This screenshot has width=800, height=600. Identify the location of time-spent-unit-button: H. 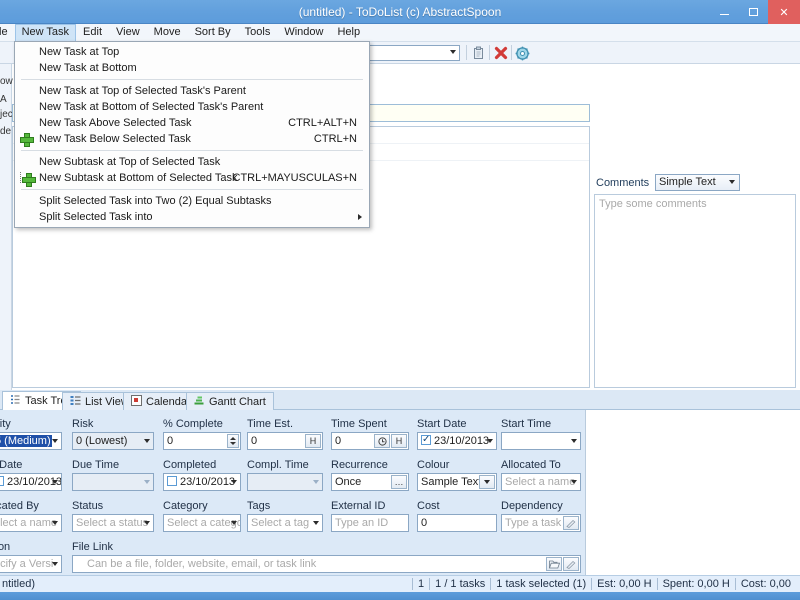
(399, 441).